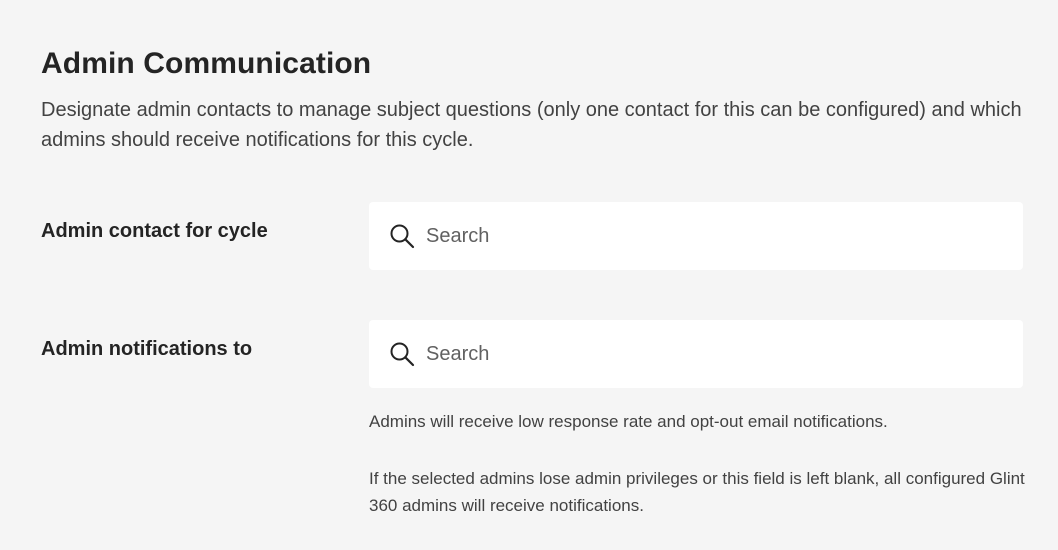 Image resolution: width=1058 pixels, height=550 pixels. What do you see at coordinates (724, 354) in the screenshot?
I see `admin-notifications-search-input` at bounding box center [724, 354].